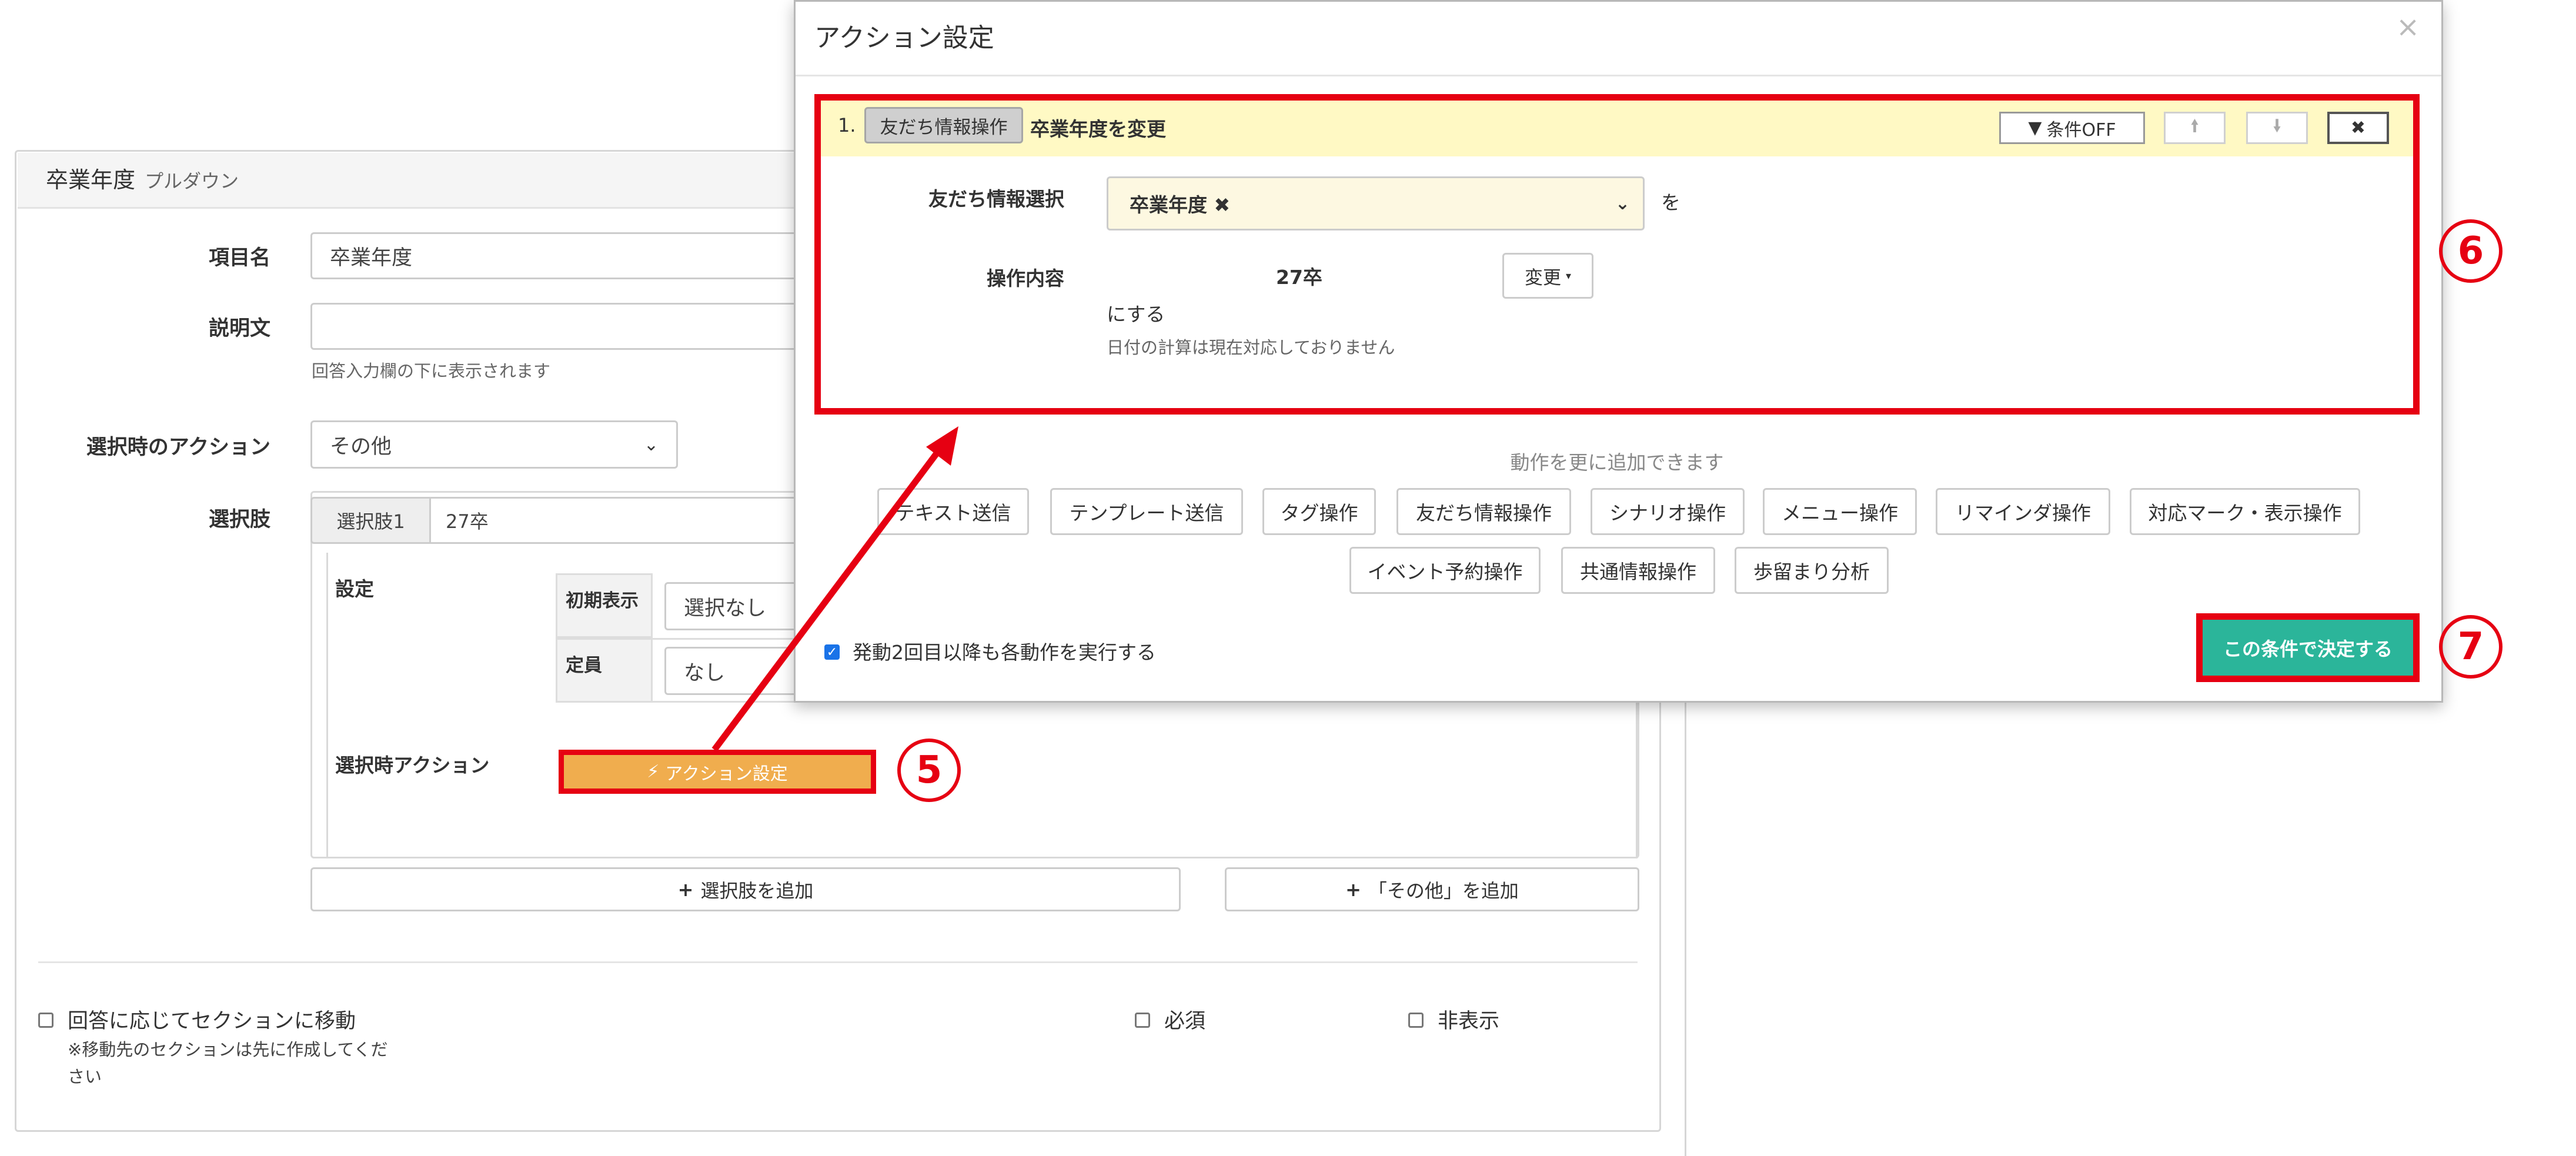 This screenshot has width=2576, height=1156. Describe the element at coordinates (361, 447) in the screenshot. I see `select-action-value: その他` at that location.